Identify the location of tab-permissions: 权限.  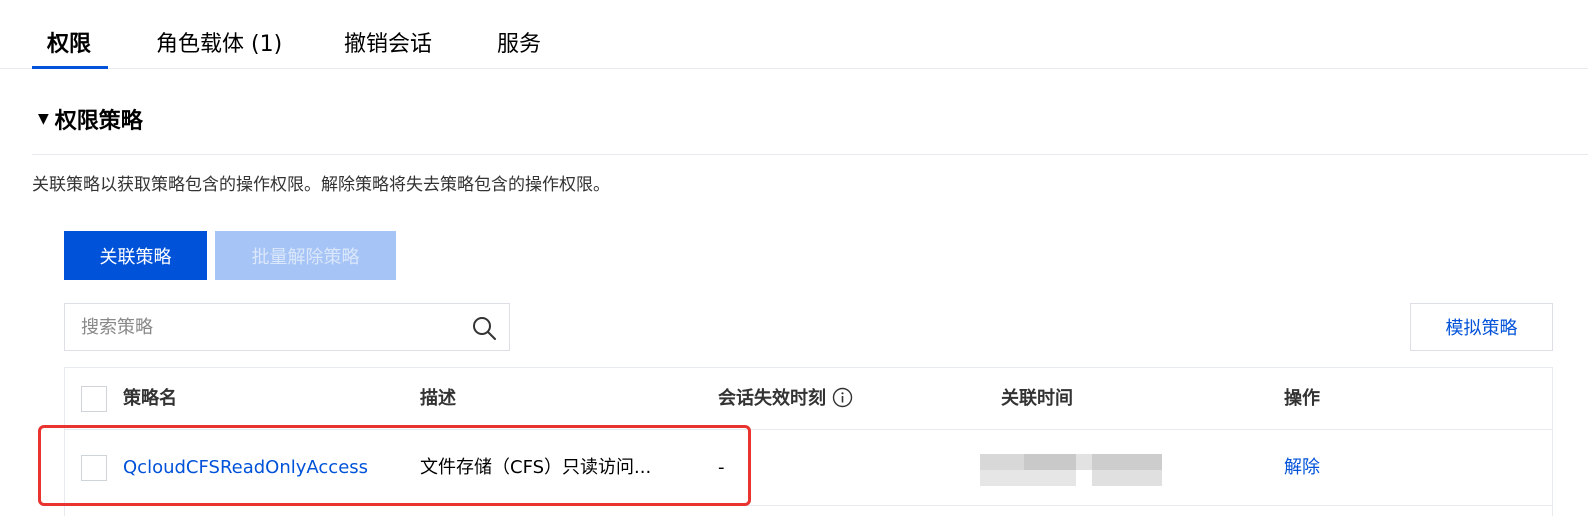
(69, 45).